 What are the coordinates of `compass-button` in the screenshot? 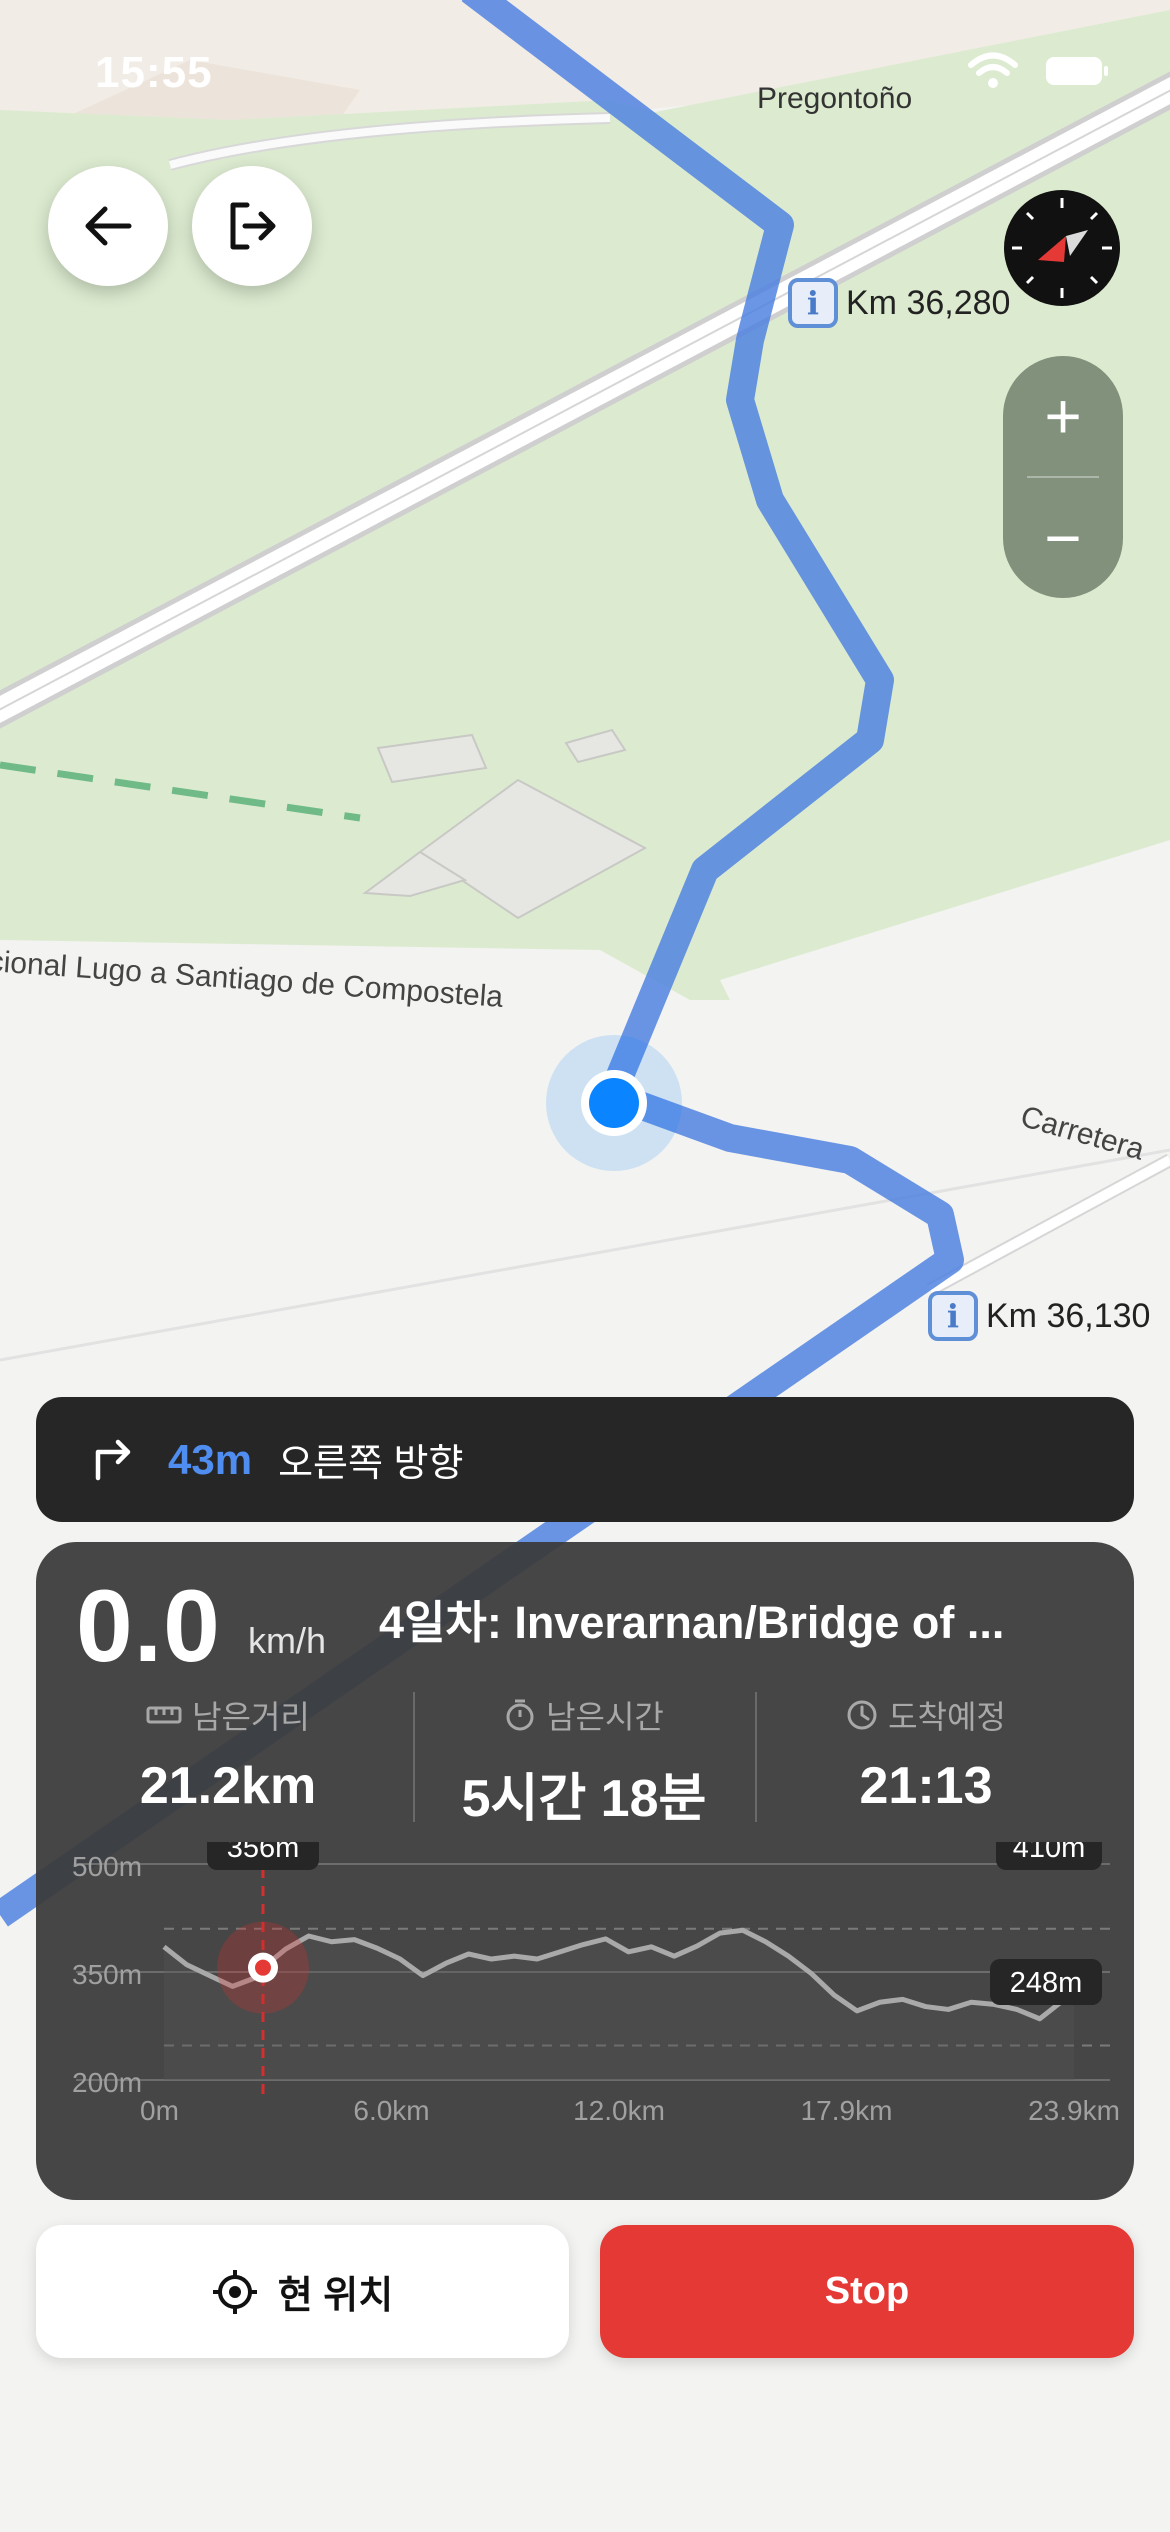 It's located at (1062, 248).